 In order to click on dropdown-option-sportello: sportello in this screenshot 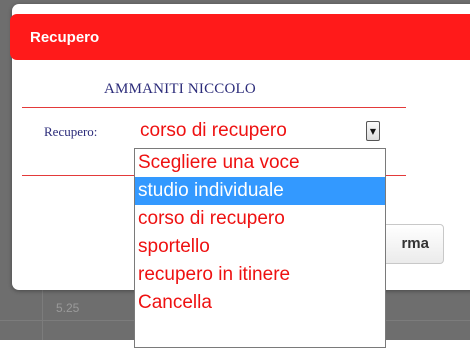, I will do `click(260, 247)`.